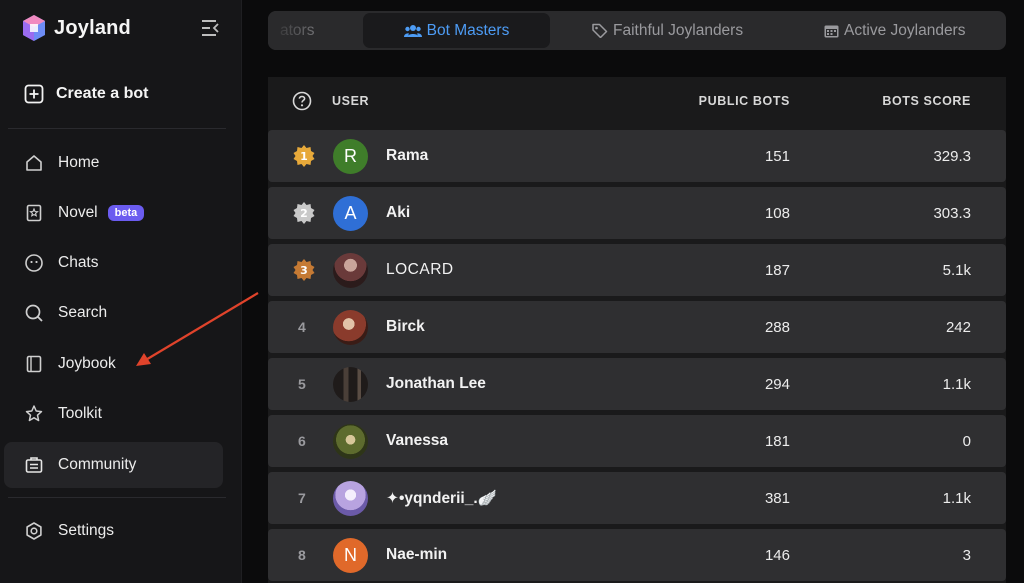 Image resolution: width=1024 pixels, height=583 pixels. What do you see at coordinates (407, 156) in the screenshot?
I see `username: Rama` at bounding box center [407, 156].